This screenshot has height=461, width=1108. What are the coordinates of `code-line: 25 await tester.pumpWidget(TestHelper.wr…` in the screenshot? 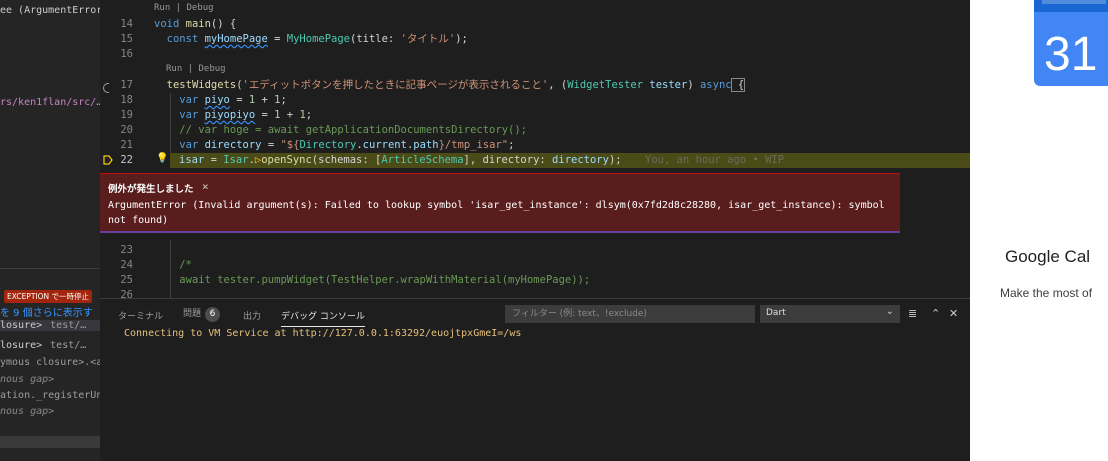 It's located at (535, 280).